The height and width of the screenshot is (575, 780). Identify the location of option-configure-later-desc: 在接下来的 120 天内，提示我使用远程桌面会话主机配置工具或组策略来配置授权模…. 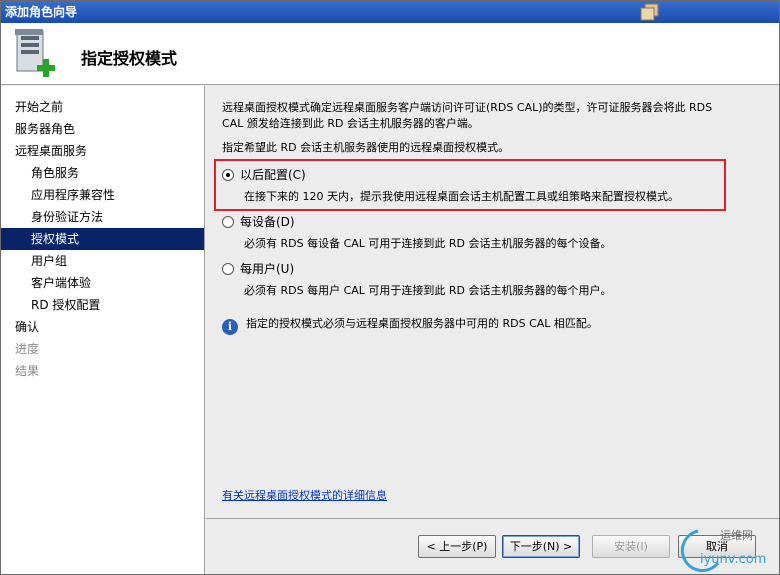
(461, 196).